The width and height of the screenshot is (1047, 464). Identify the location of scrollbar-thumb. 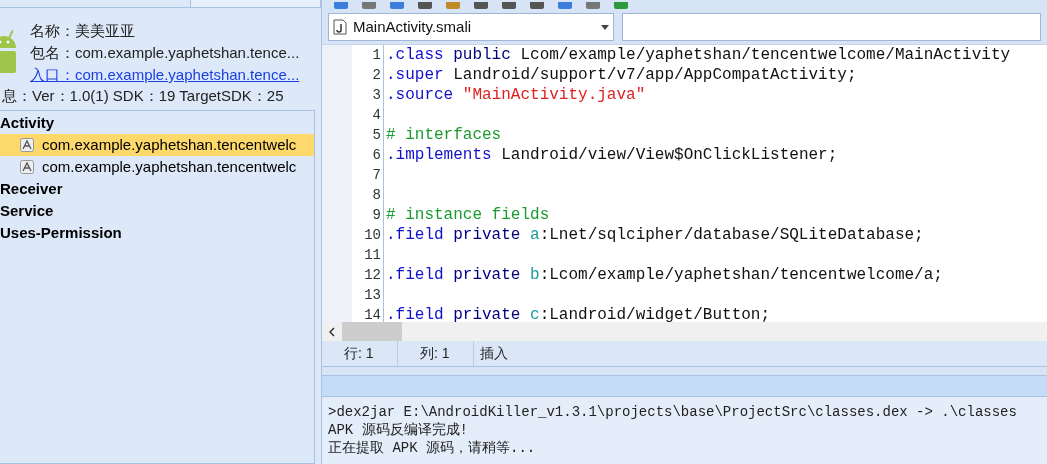
(372, 331).